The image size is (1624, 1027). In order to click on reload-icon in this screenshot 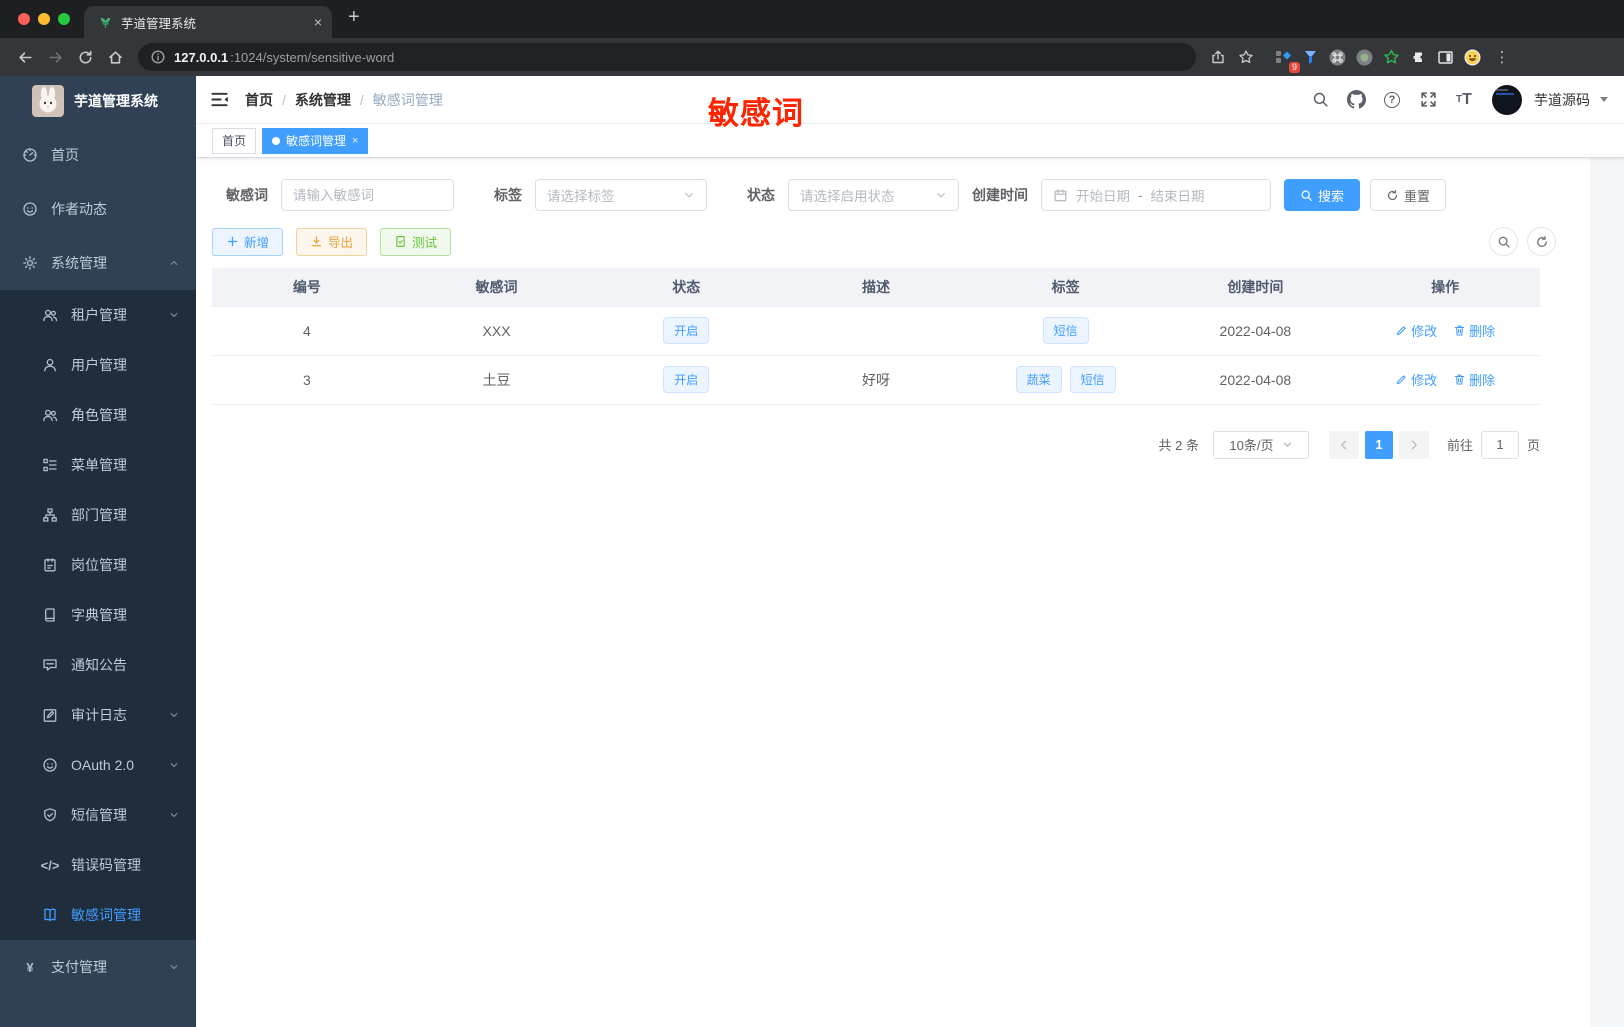, I will do `click(85, 57)`.